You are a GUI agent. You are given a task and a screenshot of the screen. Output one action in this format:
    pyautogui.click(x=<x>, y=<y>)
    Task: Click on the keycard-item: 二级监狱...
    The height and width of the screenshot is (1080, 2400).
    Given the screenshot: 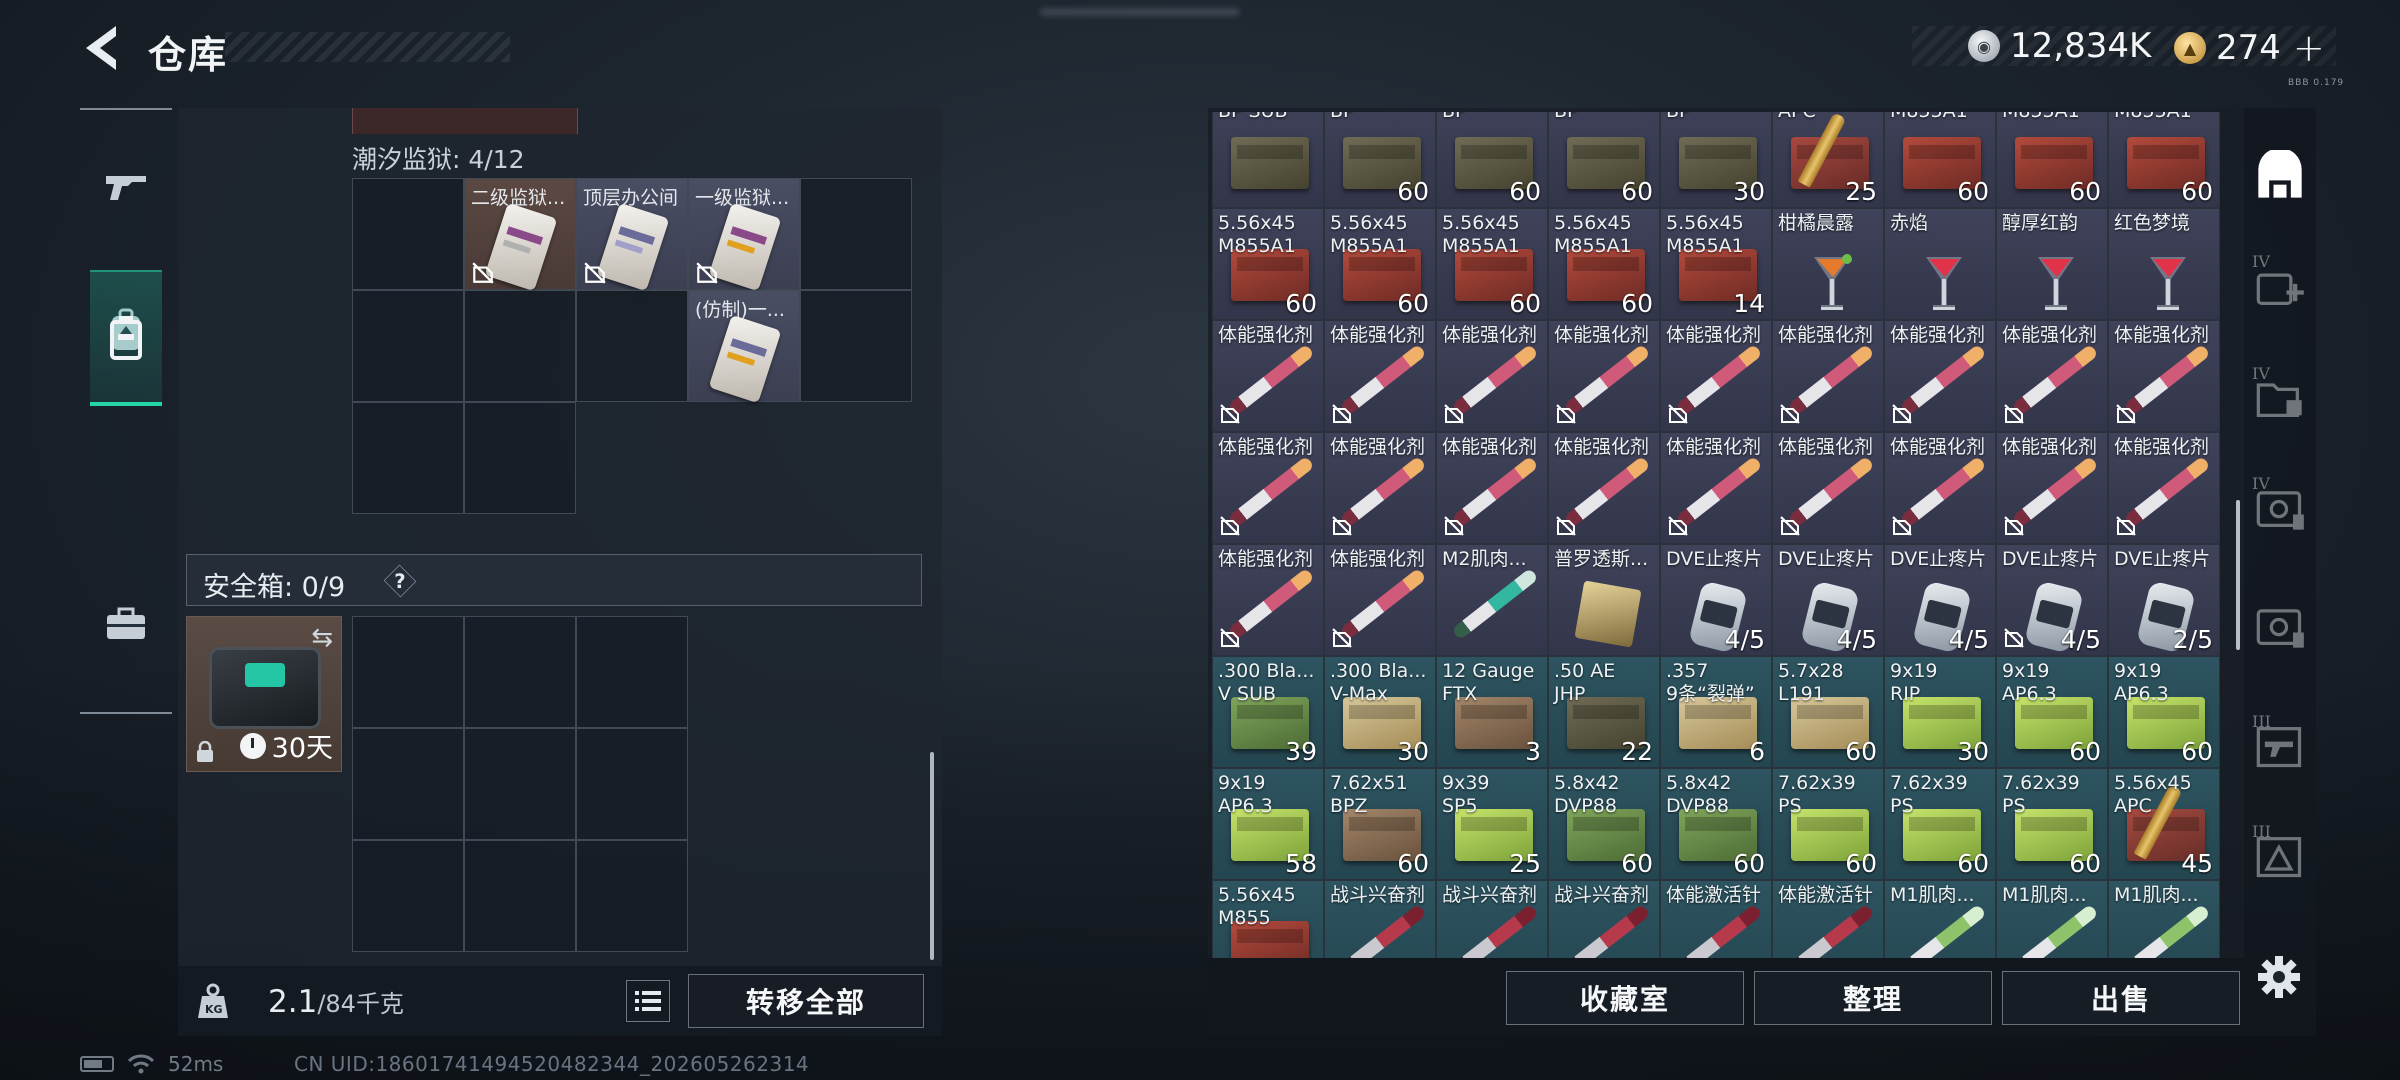 What is the action you would take?
    pyautogui.click(x=520, y=235)
    